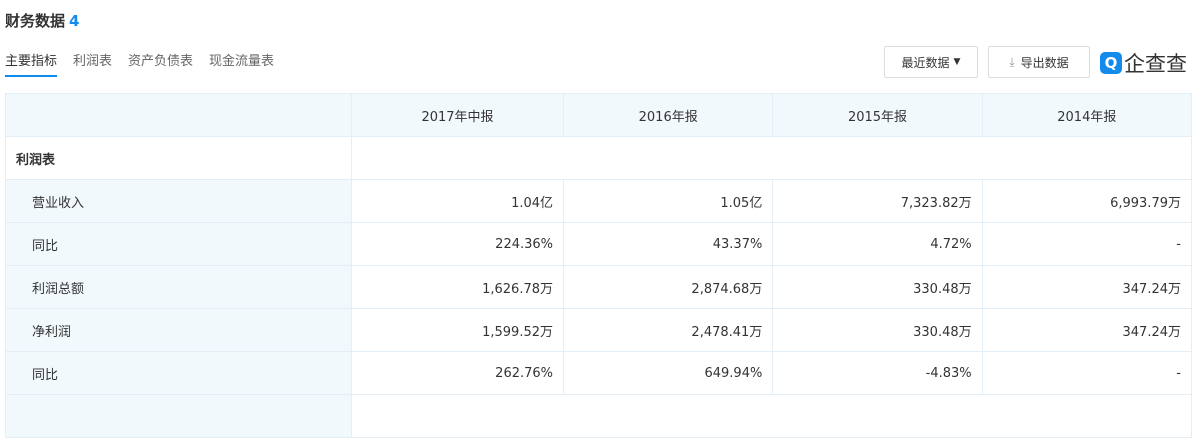  I want to click on row-label, so click(178, 416).